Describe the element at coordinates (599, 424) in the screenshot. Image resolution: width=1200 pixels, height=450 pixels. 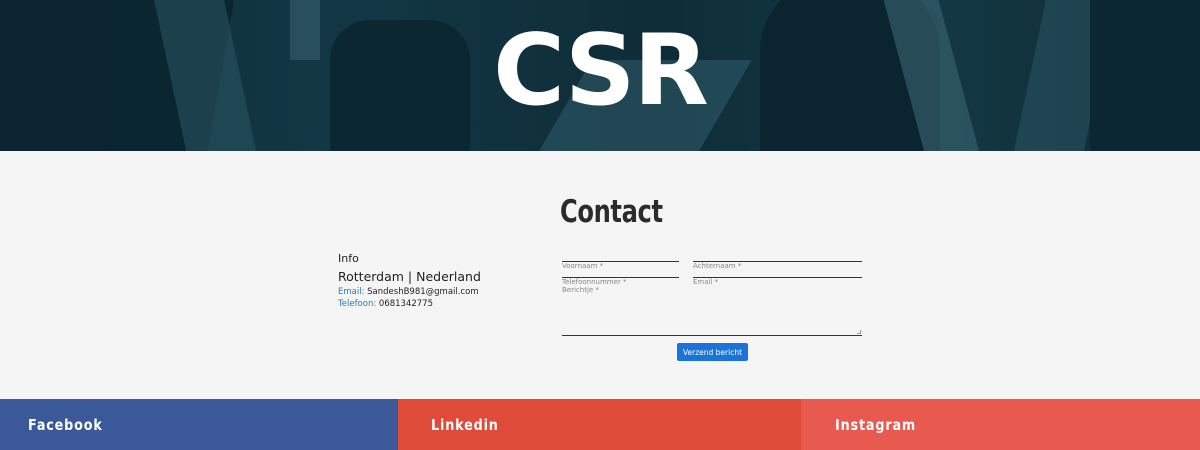
I see `linkedin-link: Linkedin` at that location.